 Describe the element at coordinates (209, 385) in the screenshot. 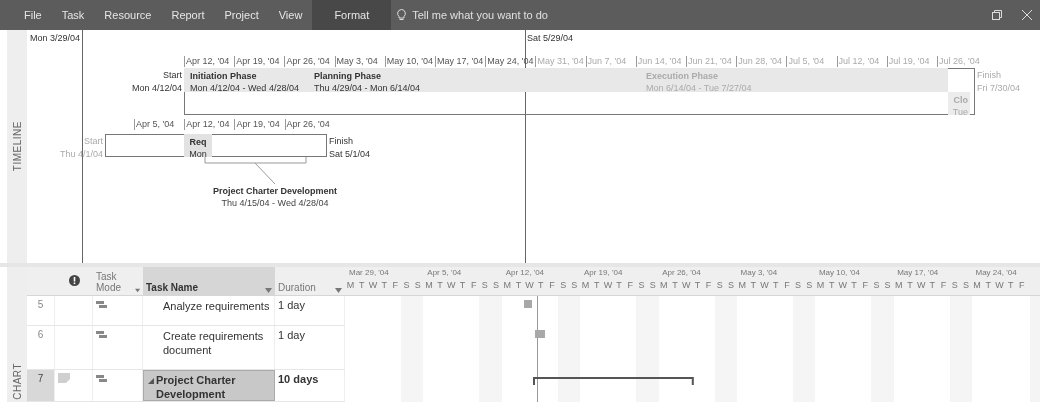

I see `task-name-cell: Project Charter Development` at that location.